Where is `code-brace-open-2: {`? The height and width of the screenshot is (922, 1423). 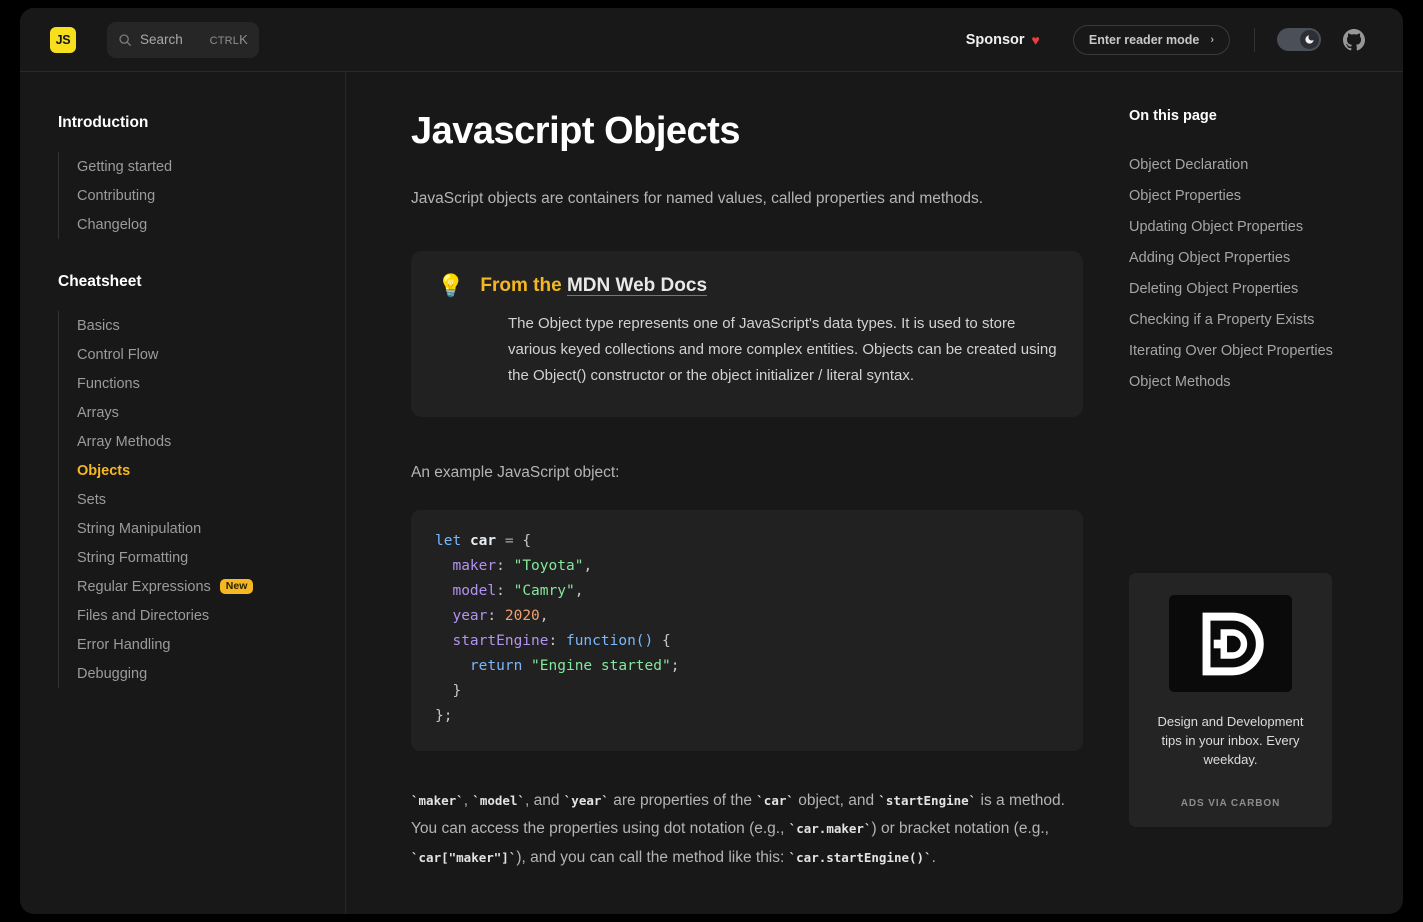
code-brace-open-2: { is located at coordinates (666, 641).